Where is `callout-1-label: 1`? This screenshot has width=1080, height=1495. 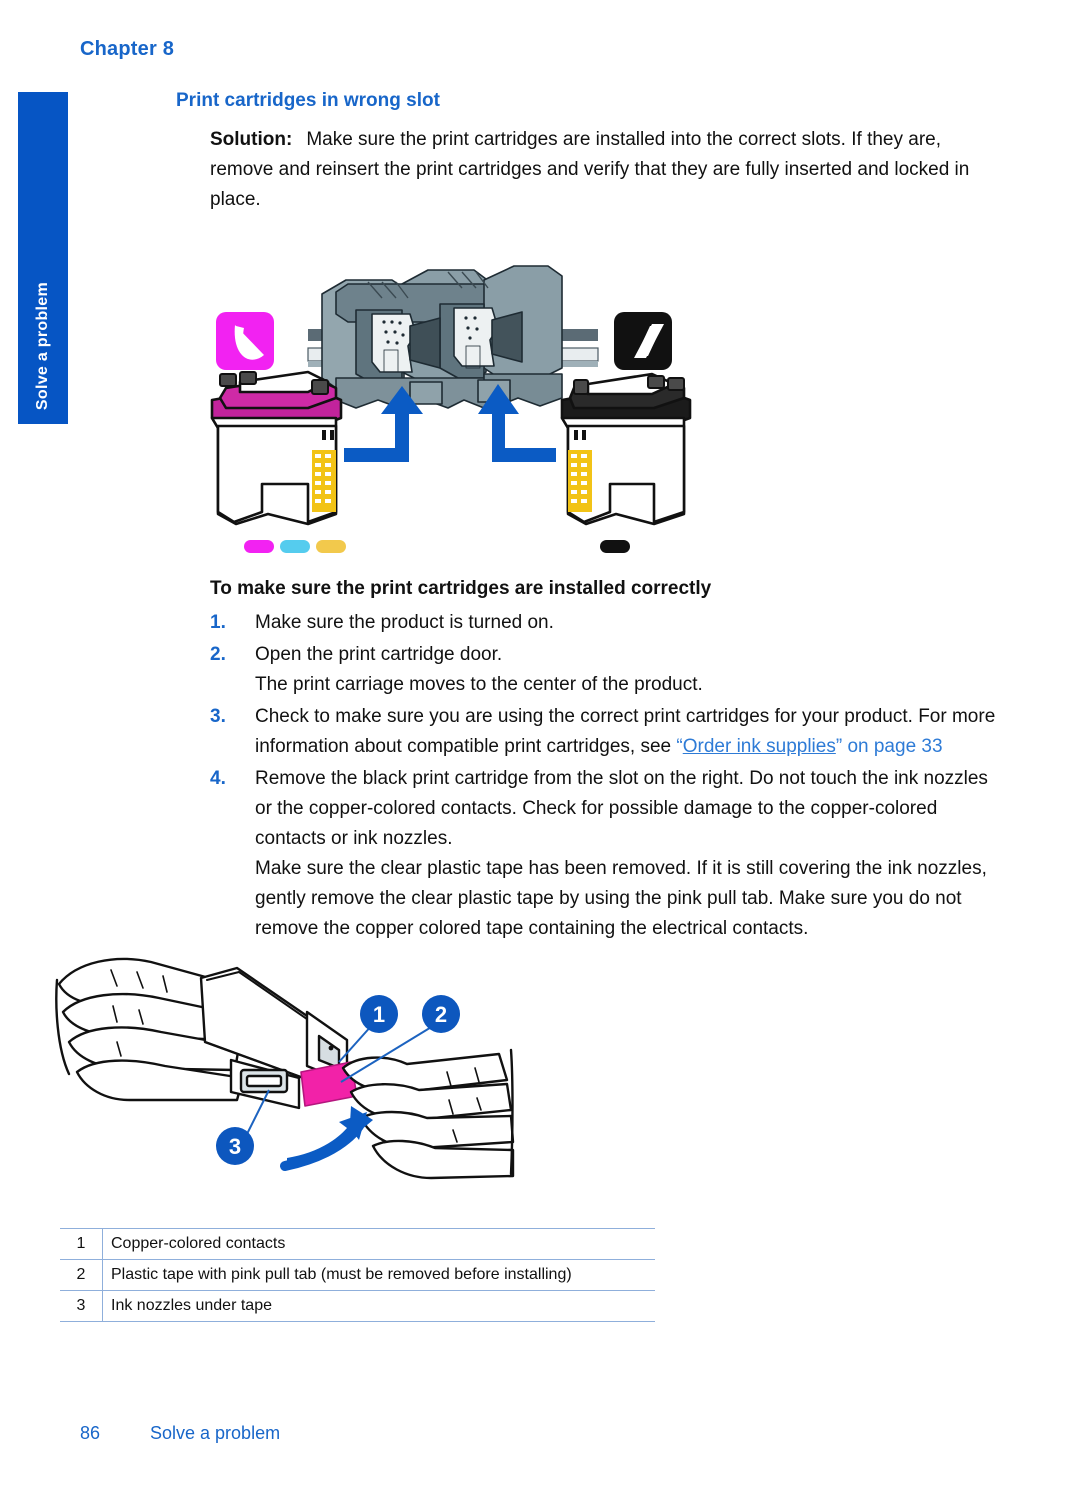 callout-1-label: 1 is located at coordinates (379, 1014).